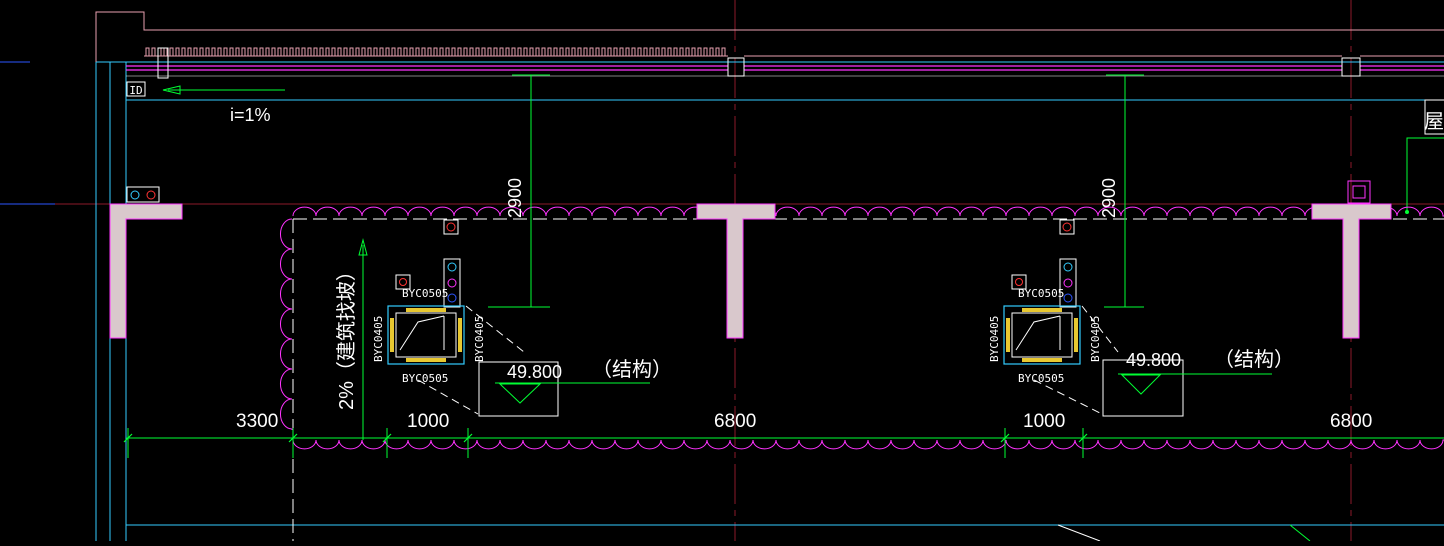  What do you see at coordinates (346, 335) in the screenshot?
I see `vertical-note: 2%（建筑找坡）` at bounding box center [346, 335].